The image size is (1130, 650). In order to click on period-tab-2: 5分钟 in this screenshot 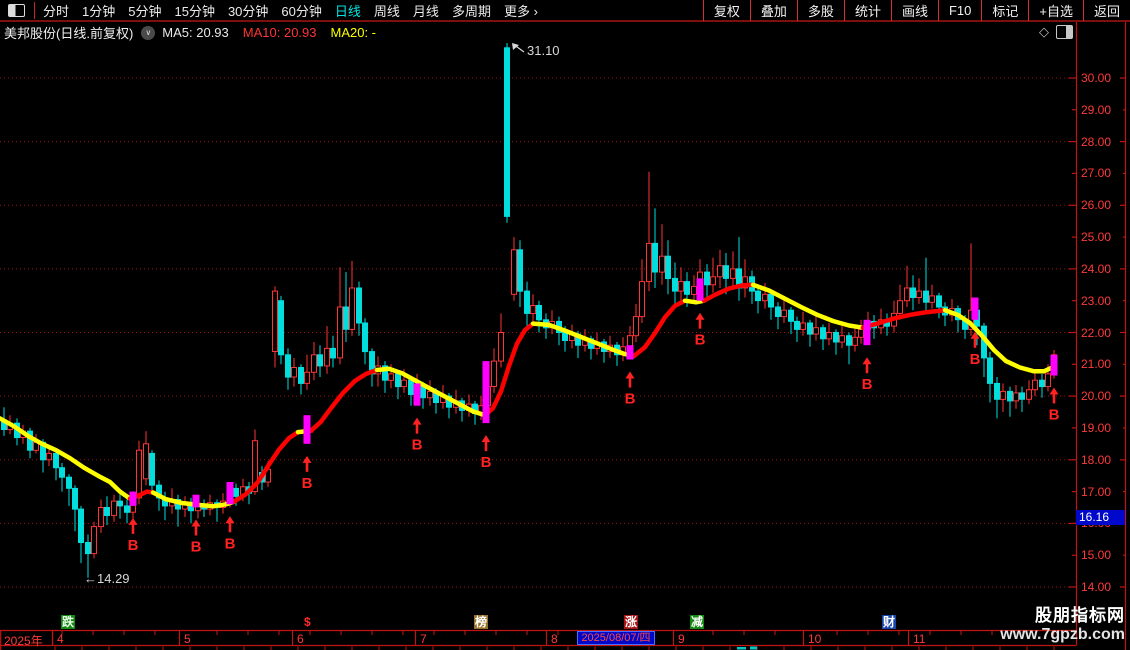, I will do `click(144, 10)`.